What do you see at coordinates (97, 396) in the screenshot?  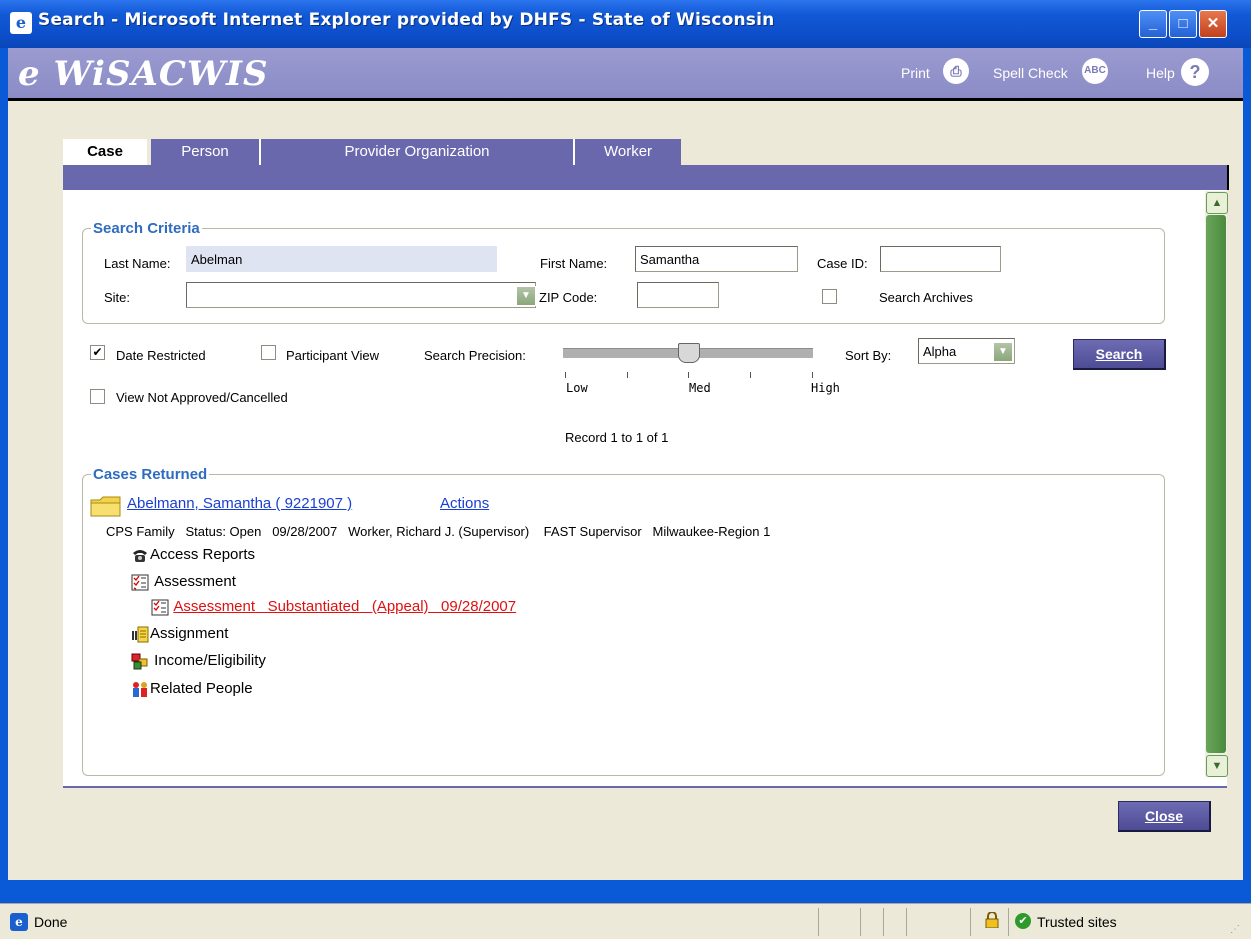 I see `view-not-approved-checkbox` at bounding box center [97, 396].